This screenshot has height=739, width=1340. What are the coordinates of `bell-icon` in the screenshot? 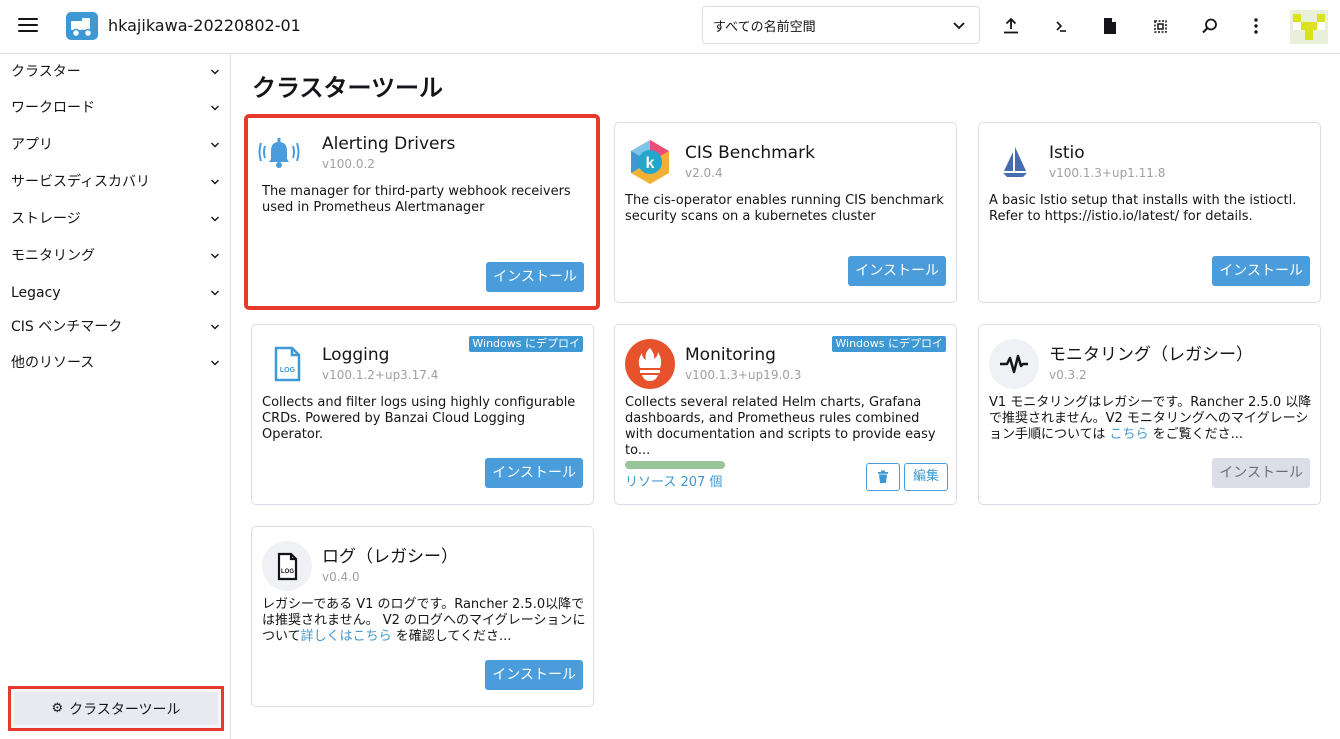 It's located at (279, 153).